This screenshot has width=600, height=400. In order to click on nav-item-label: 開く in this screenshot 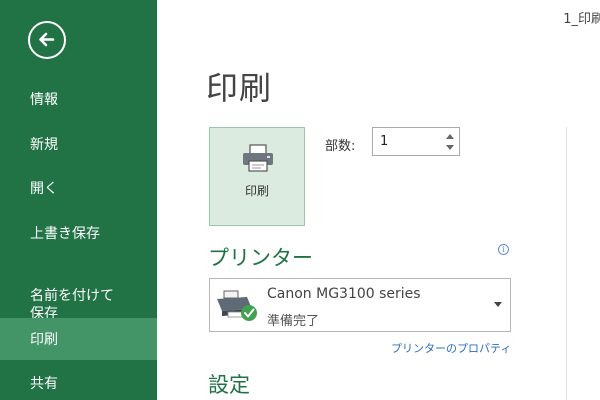, I will do `click(44, 189)`.